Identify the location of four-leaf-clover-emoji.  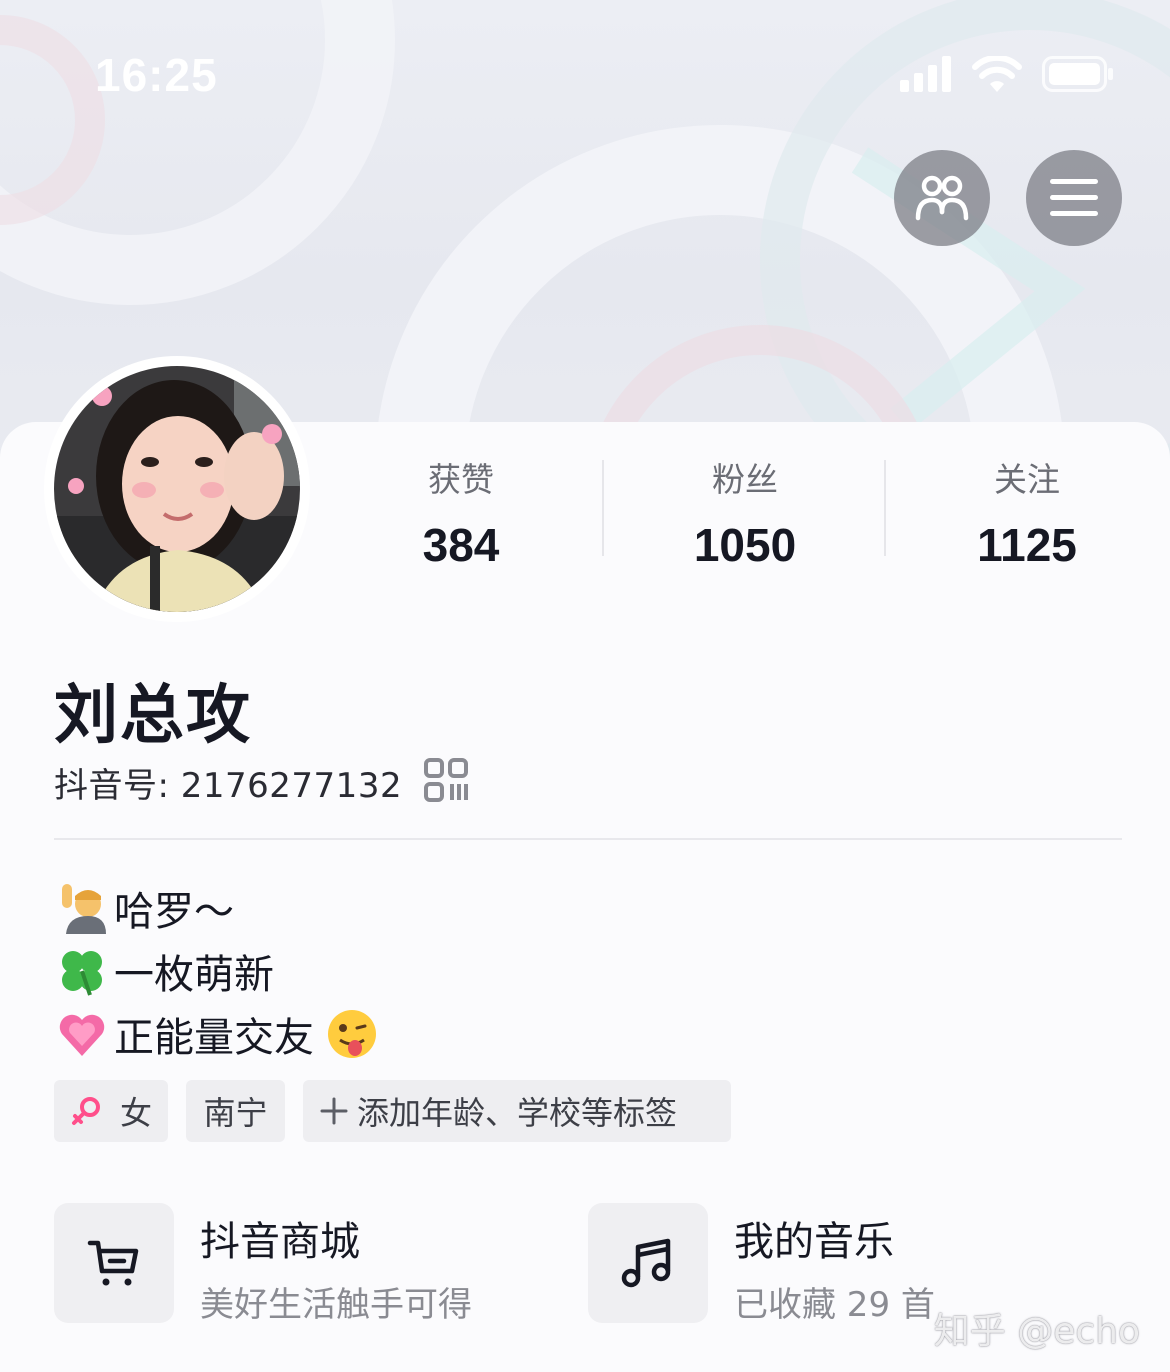
(82, 973).